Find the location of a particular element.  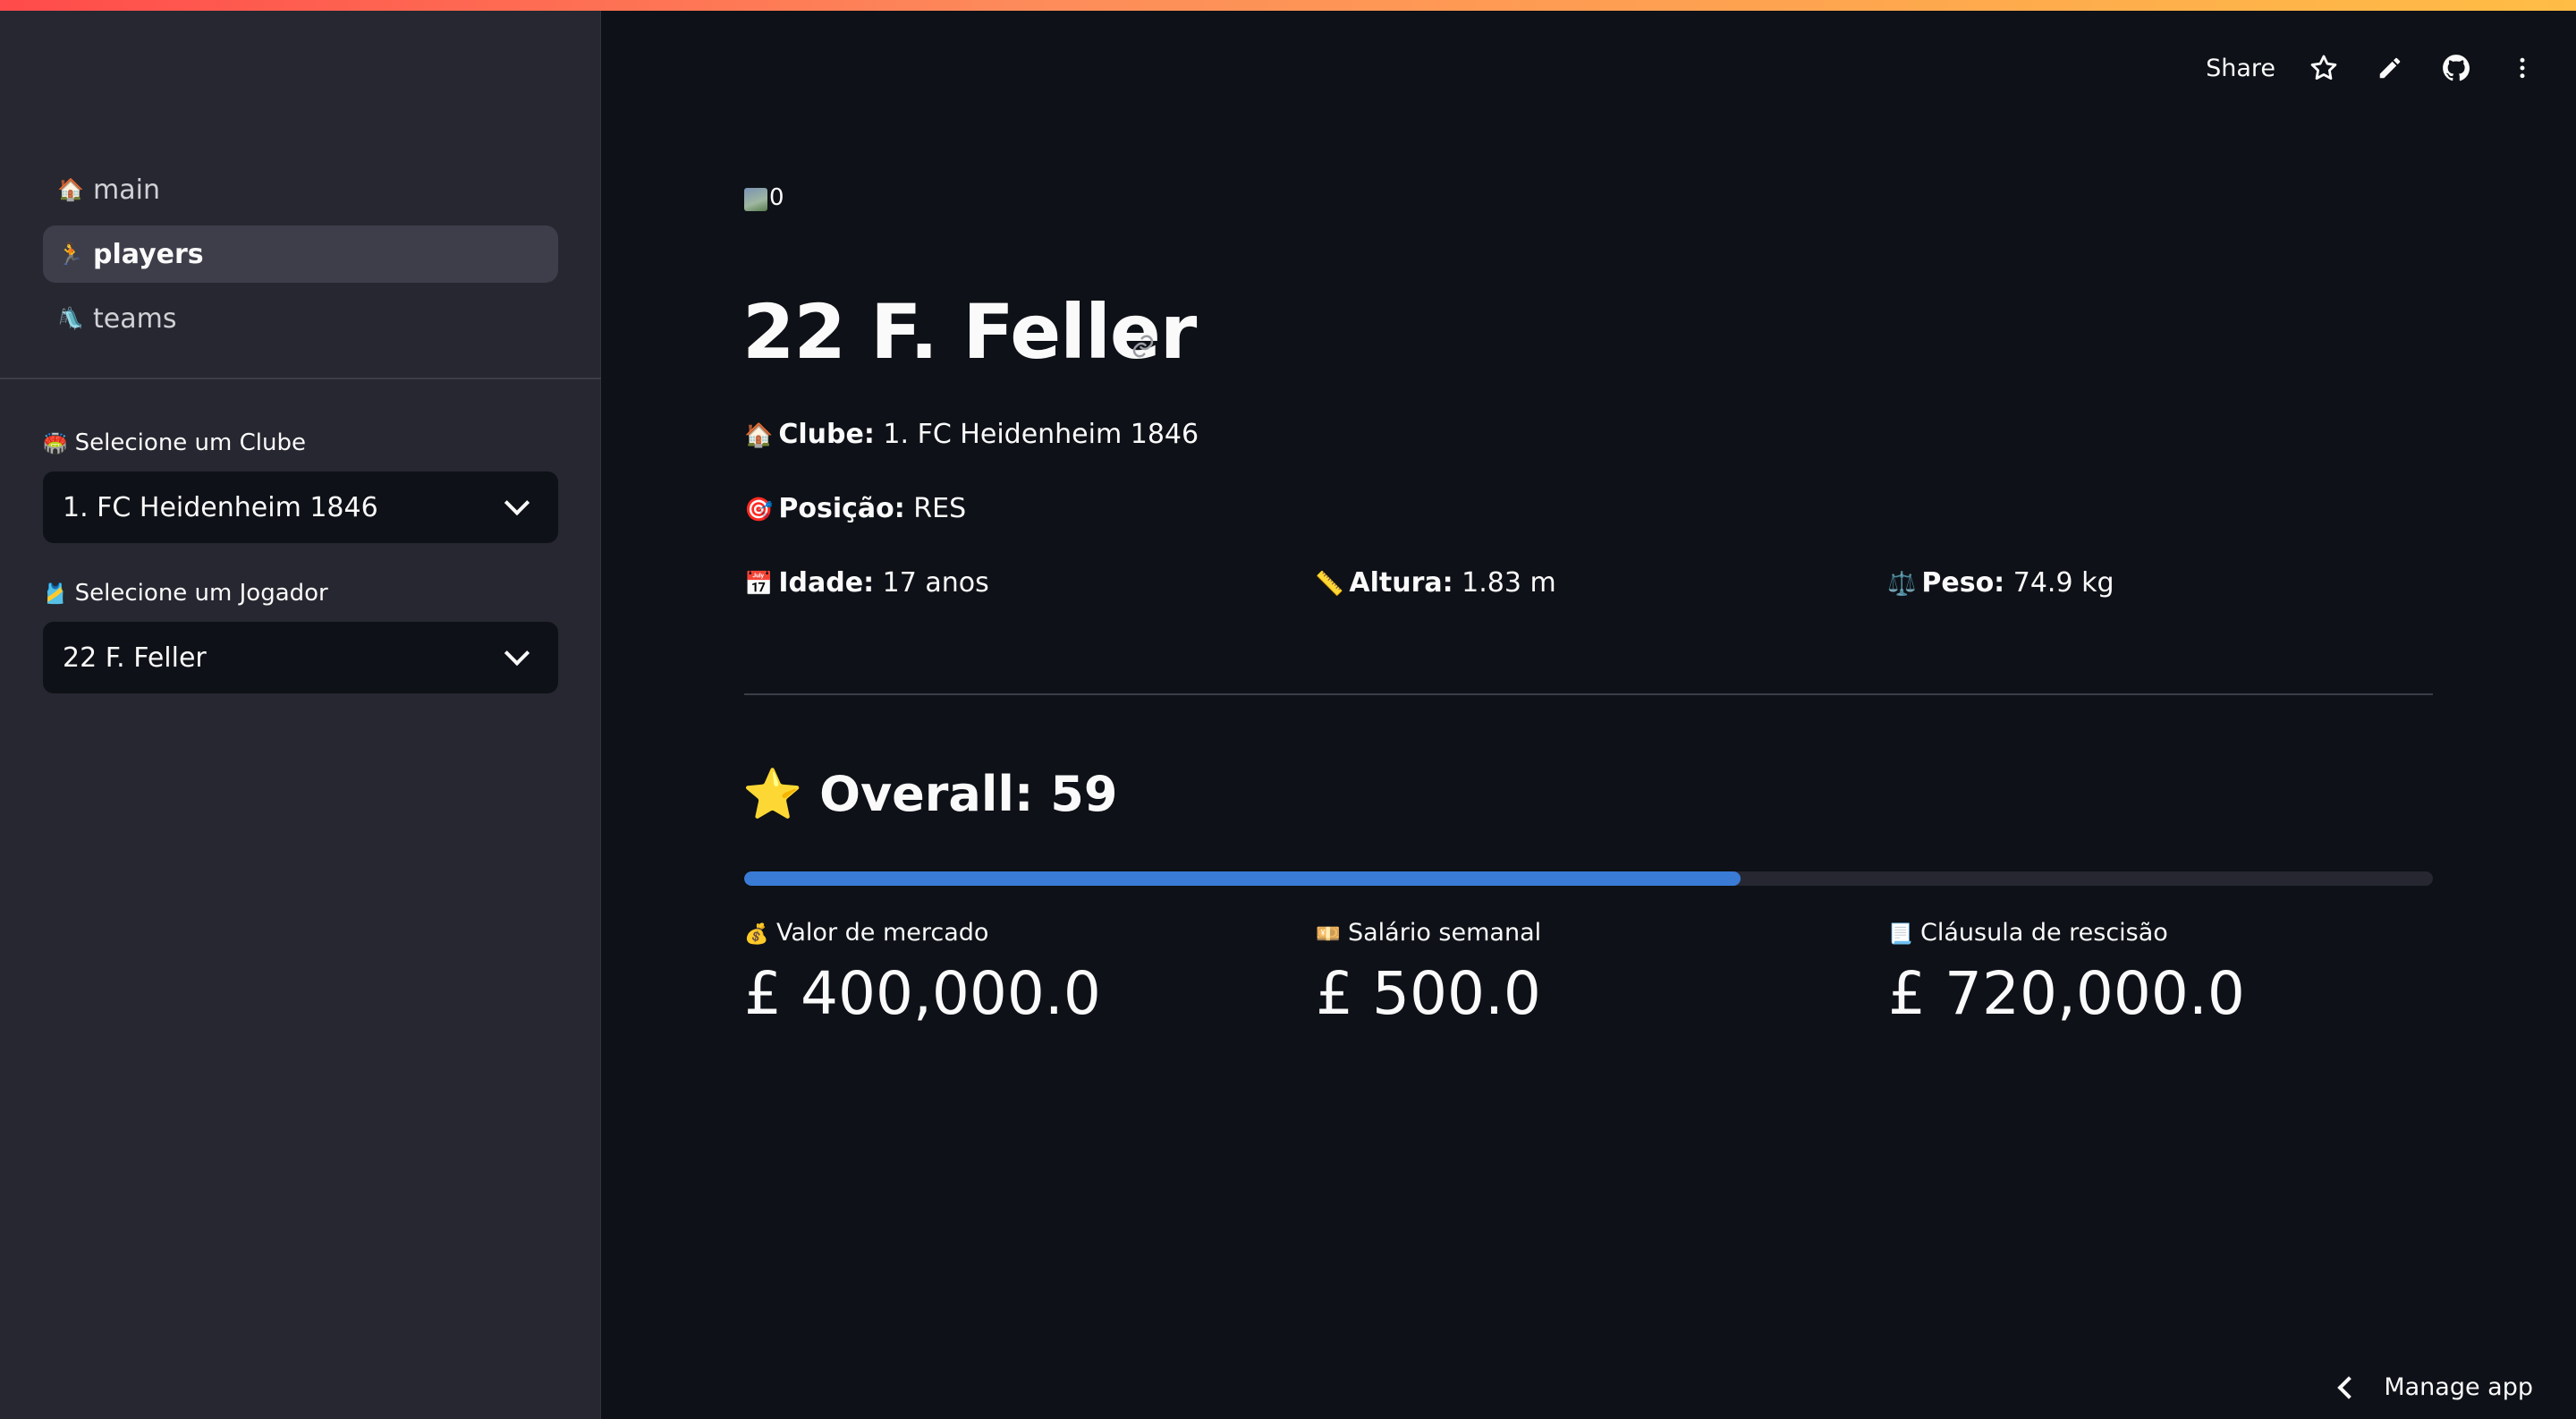

star-icon: ⭐ is located at coordinates (772, 794).